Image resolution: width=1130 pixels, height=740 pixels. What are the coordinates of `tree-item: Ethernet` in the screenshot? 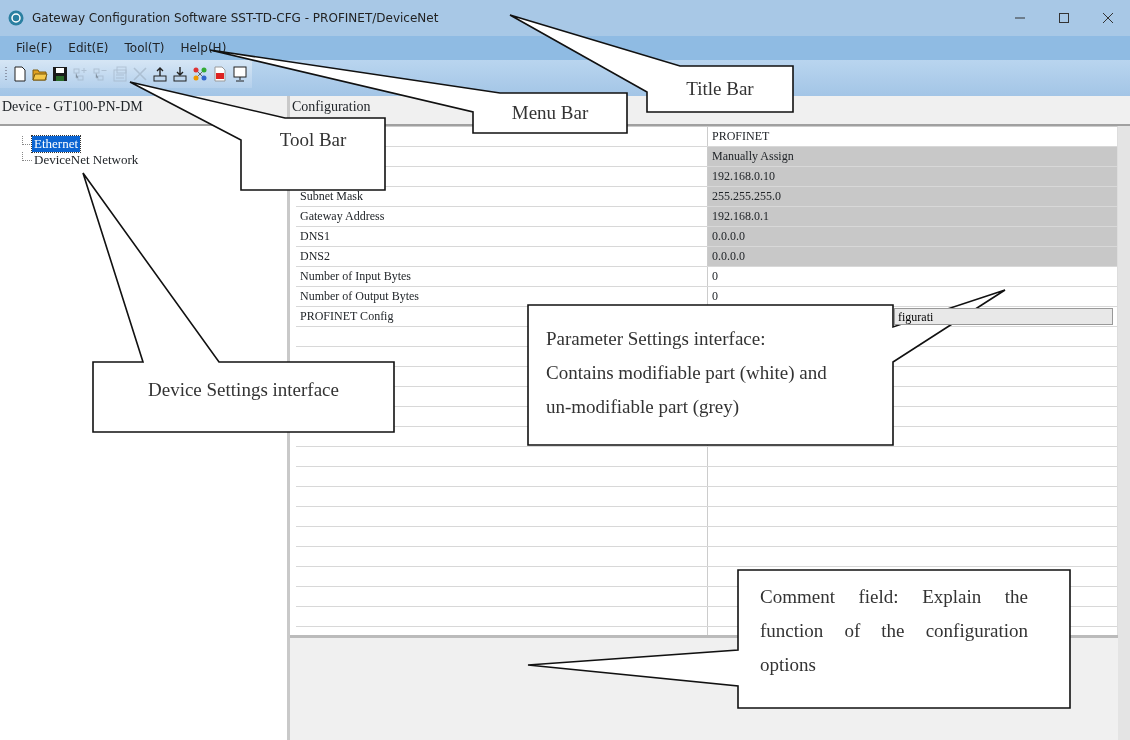 It's located at (56, 144).